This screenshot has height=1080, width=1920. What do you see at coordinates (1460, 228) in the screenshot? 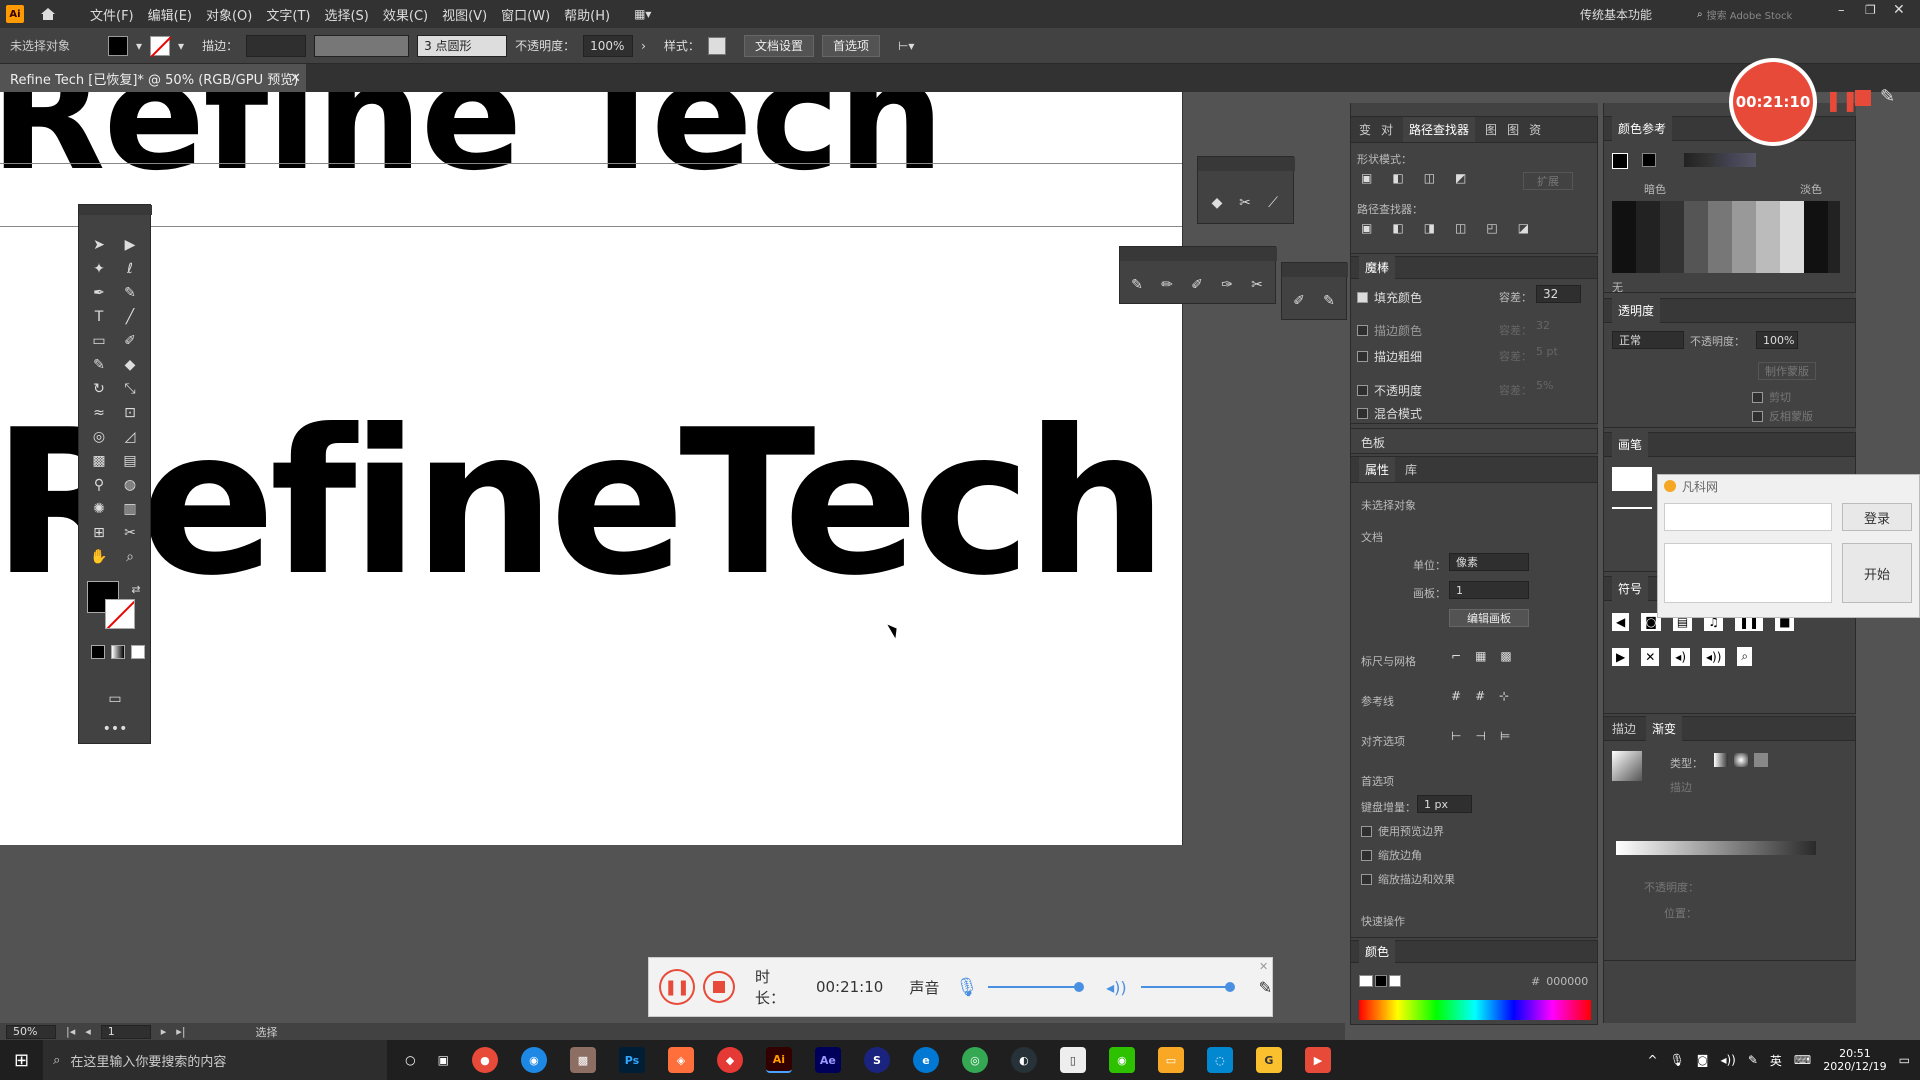
I see `crop-icon: ◫` at bounding box center [1460, 228].